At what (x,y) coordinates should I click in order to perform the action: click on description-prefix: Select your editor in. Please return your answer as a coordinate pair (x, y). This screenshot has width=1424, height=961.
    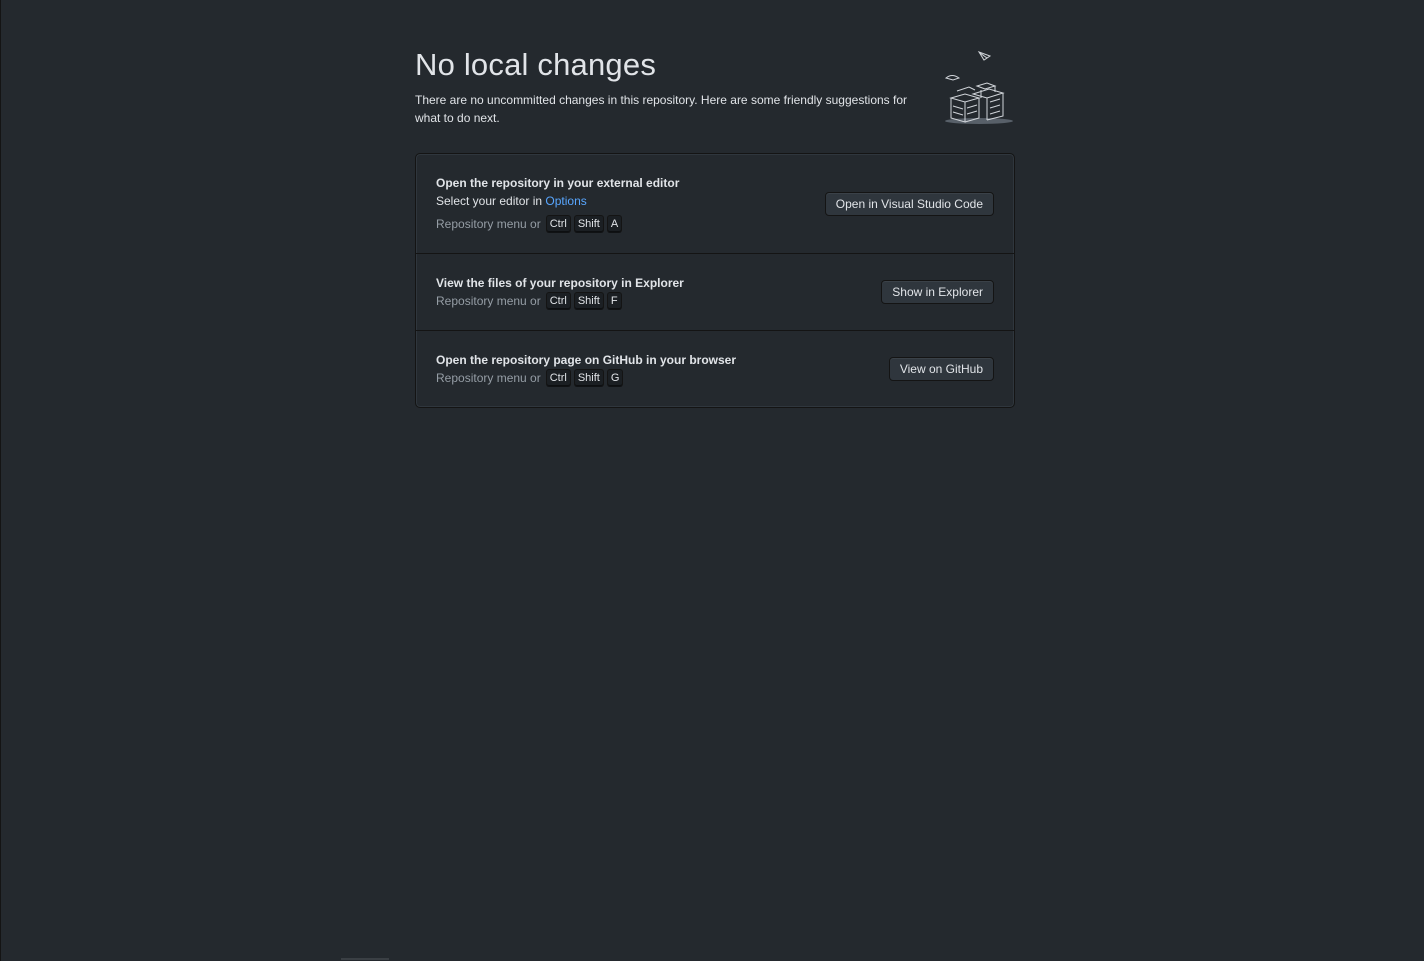
    Looking at the image, I should click on (491, 201).